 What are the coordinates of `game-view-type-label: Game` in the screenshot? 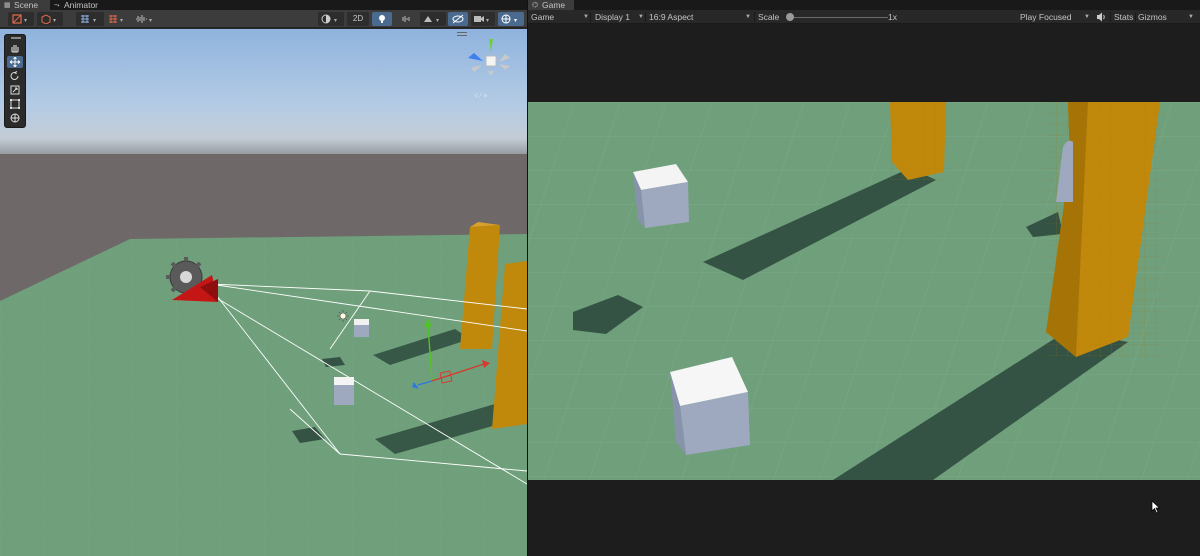 It's located at (543, 17).